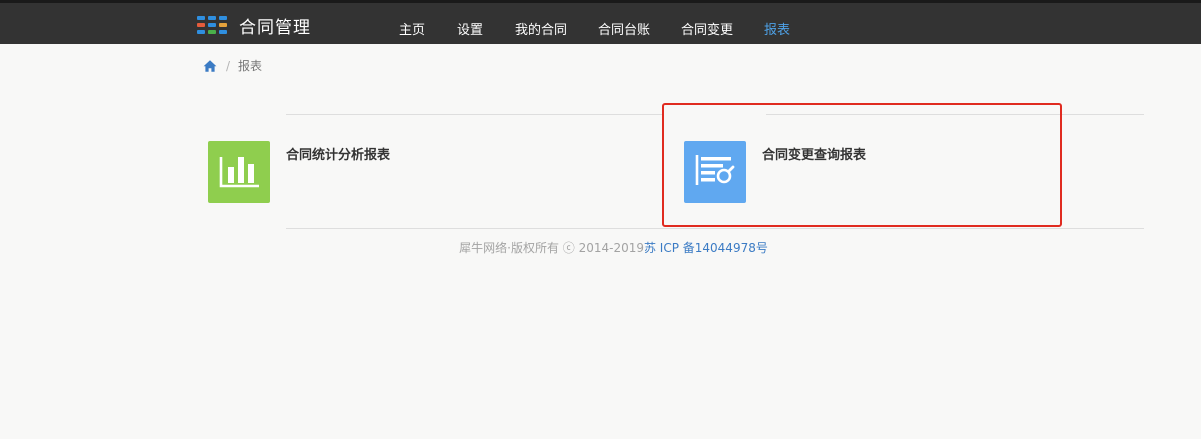 The width and height of the screenshot is (1201, 439). What do you see at coordinates (707, 28) in the screenshot?
I see `nav-item-contract-changes: 合同变更` at bounding box center [707, 28].